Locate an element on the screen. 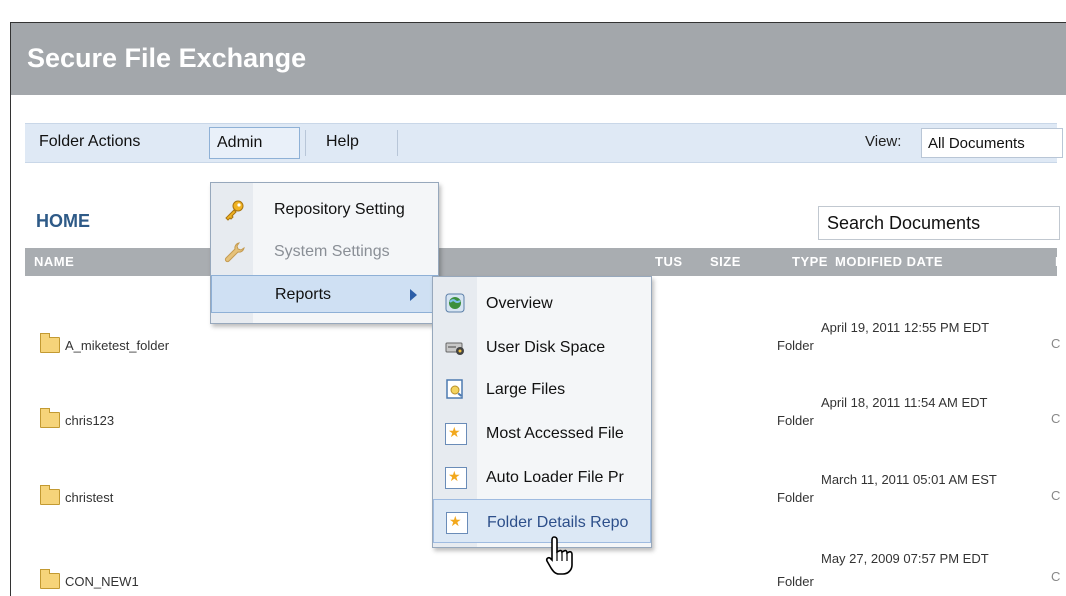 This screenshot has width=1066, height=596. menu-item-label: Reports is located at coordinates (303, 294).